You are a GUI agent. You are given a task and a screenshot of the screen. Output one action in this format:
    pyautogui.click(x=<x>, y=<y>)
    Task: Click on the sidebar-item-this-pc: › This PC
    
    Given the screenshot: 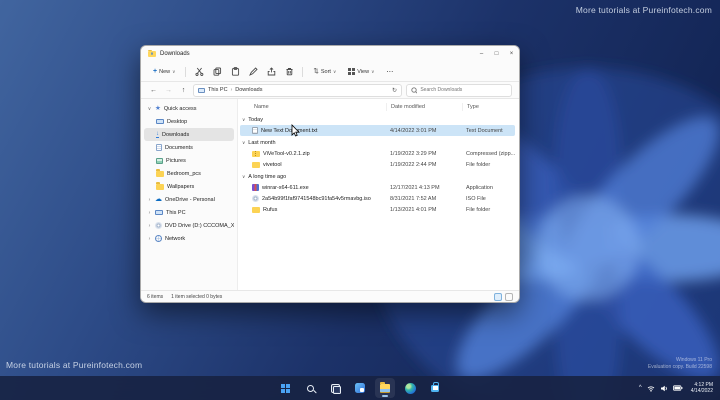 What is the action you would take?
    pyautogui.click(x=189, y=212)
    